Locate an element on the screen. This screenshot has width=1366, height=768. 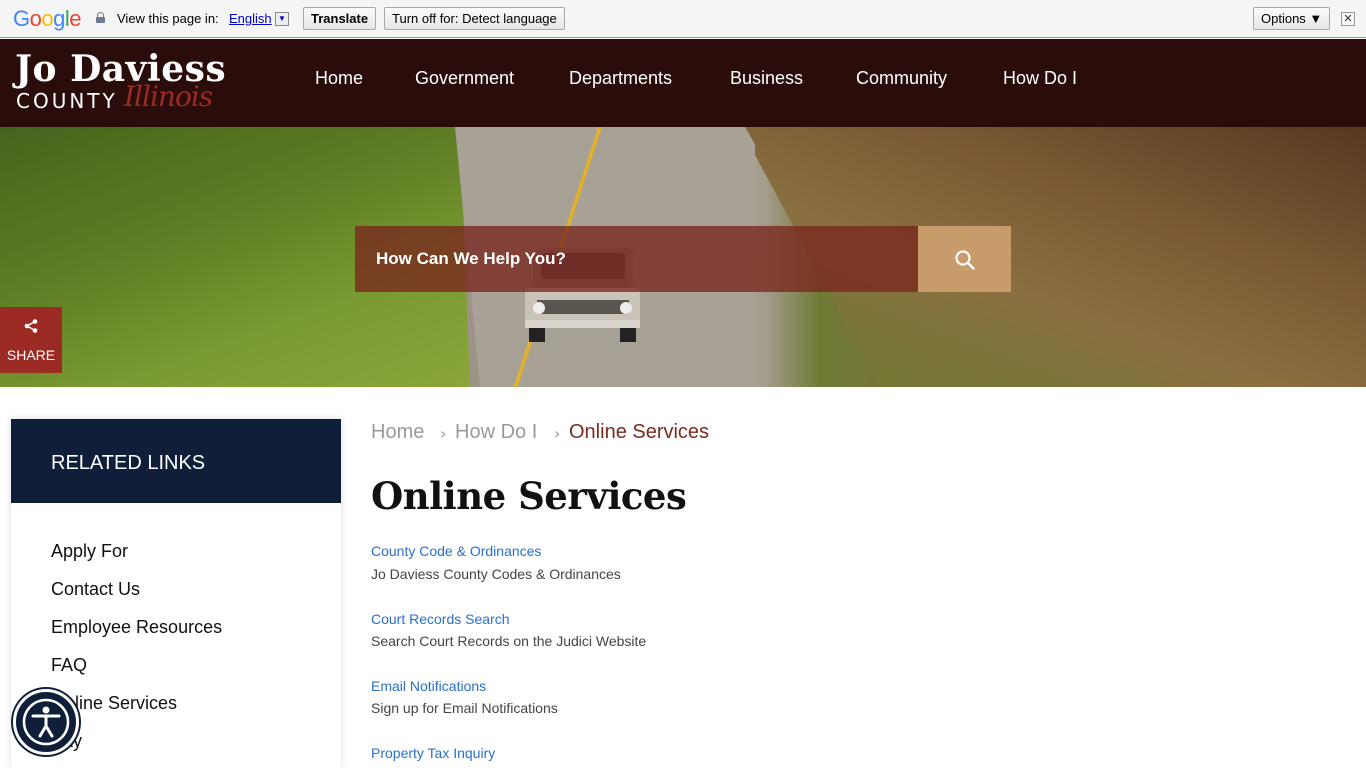
sidebar-link-faq: FAQ is located at coordinates (69, 665).